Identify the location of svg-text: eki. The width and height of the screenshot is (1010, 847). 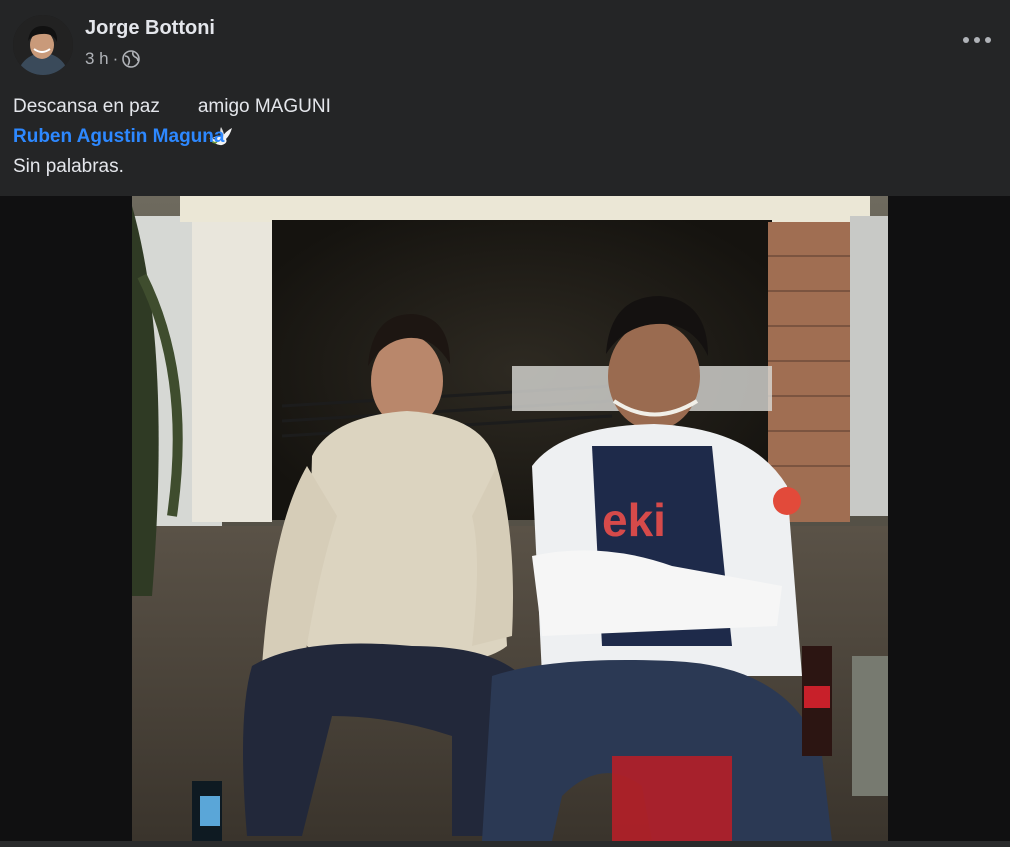
(634, 520).